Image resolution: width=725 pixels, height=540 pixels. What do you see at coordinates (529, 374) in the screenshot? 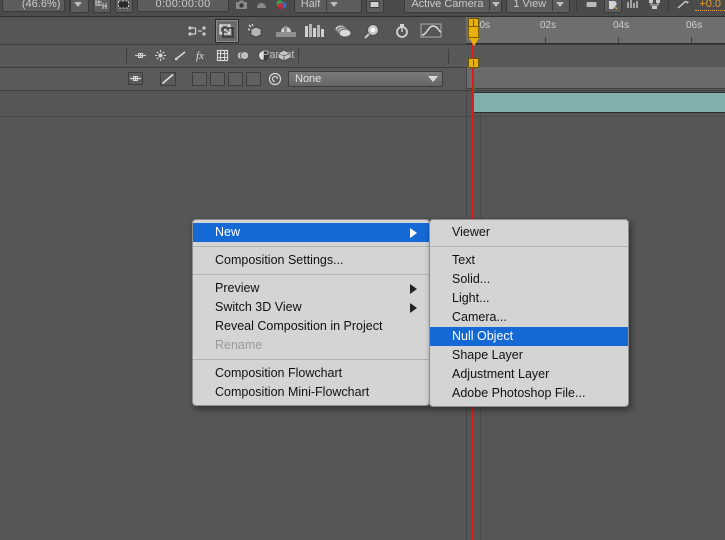
I see `submenu-item-adjustment-layer: Adjustment Layer` at bounding box center [529, 374].